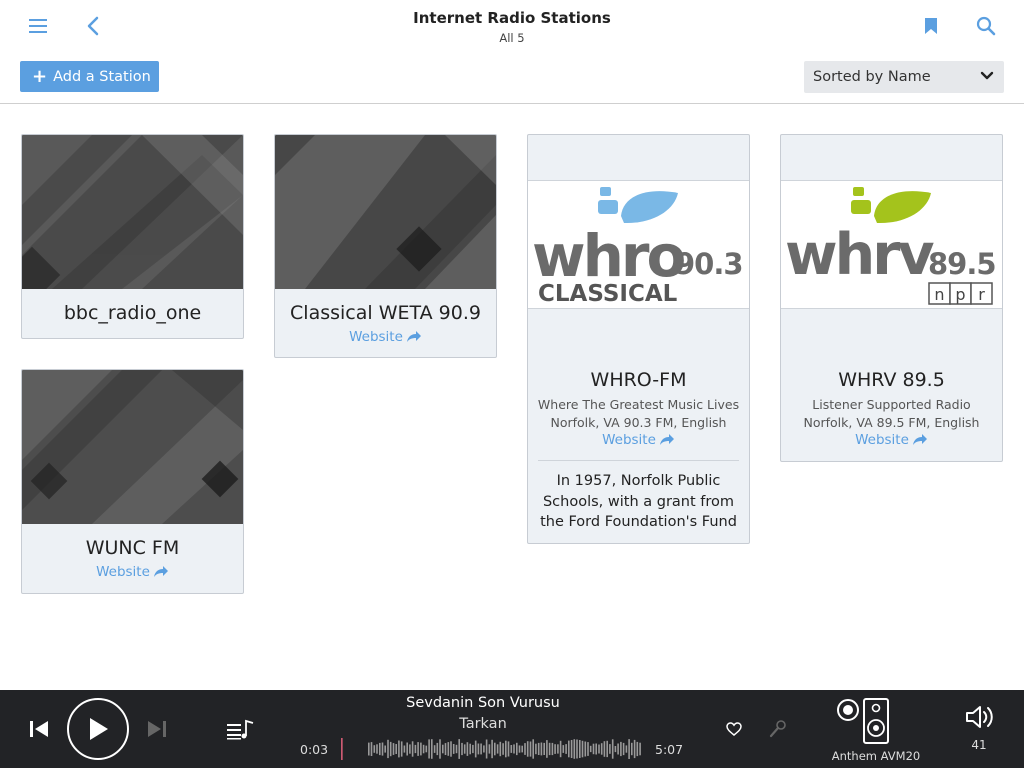 The image size is (1024, 768). Describe the element at coordinates (987, 78) in the screenshot. I see `chevron-down-icon` at that location.